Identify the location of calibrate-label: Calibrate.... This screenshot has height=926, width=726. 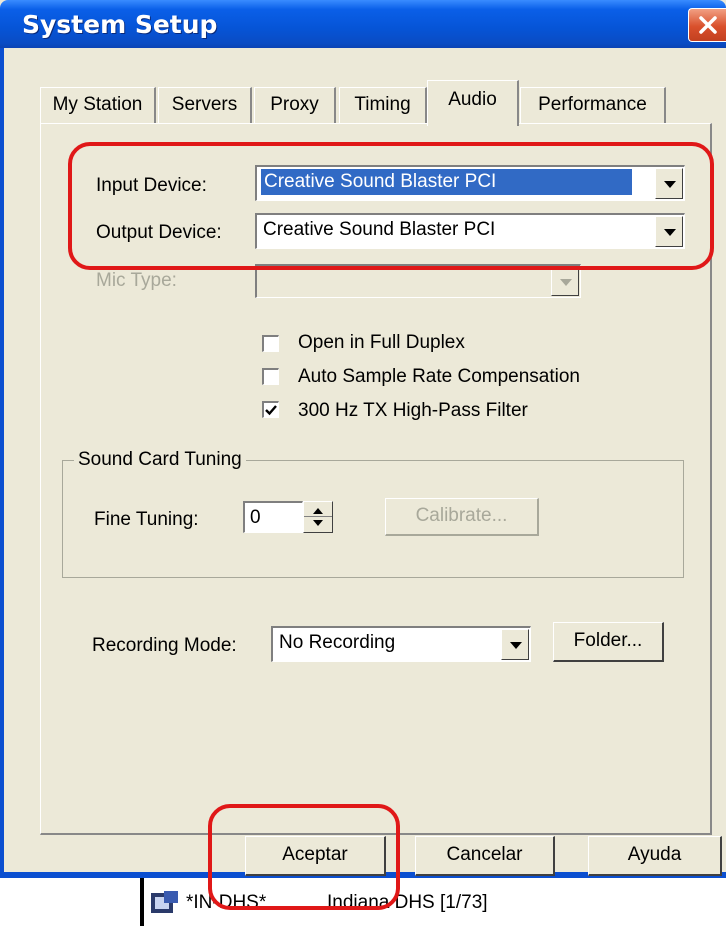
(461, 515).